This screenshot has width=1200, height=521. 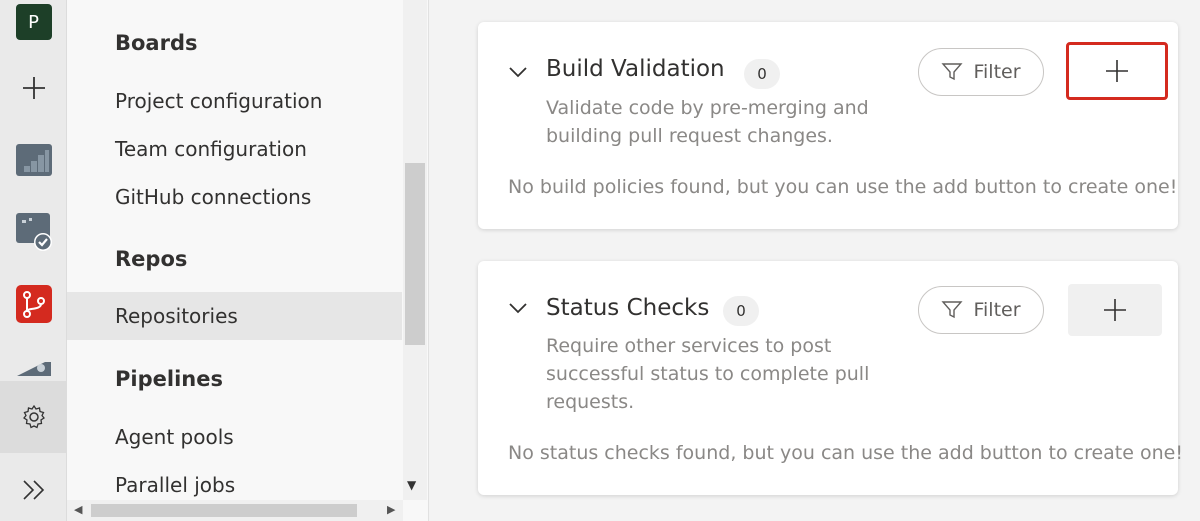 What do you see at coordinates (635, 69) in the screenshot?
I see `build-validation-title: Build Validation` at bounding box center [635, 69].